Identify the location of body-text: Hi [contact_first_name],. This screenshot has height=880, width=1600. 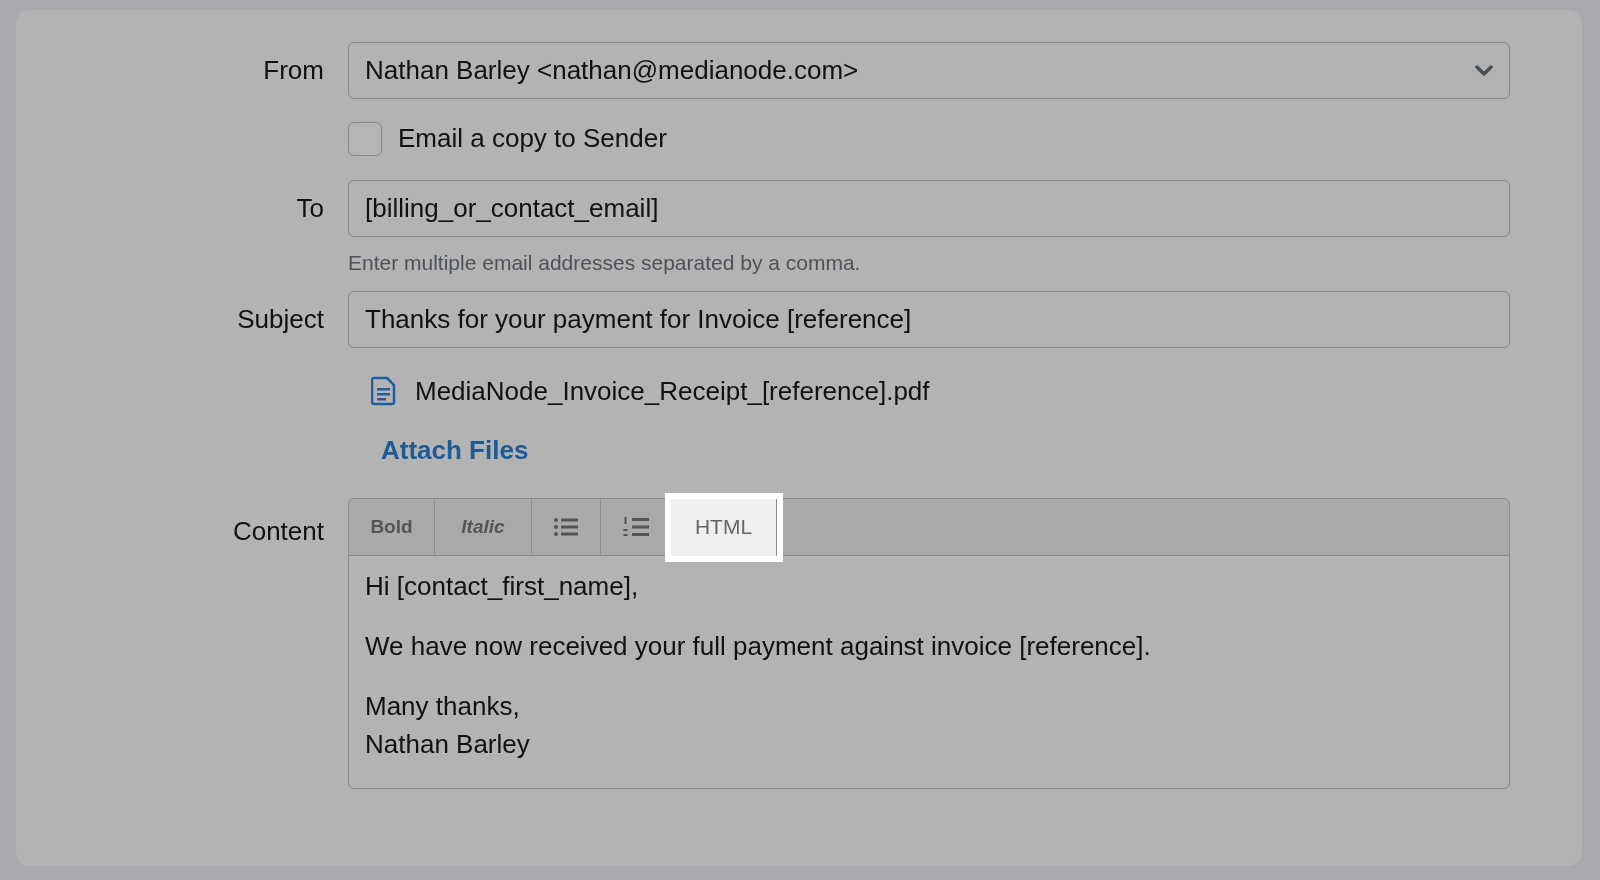
(502, 585).